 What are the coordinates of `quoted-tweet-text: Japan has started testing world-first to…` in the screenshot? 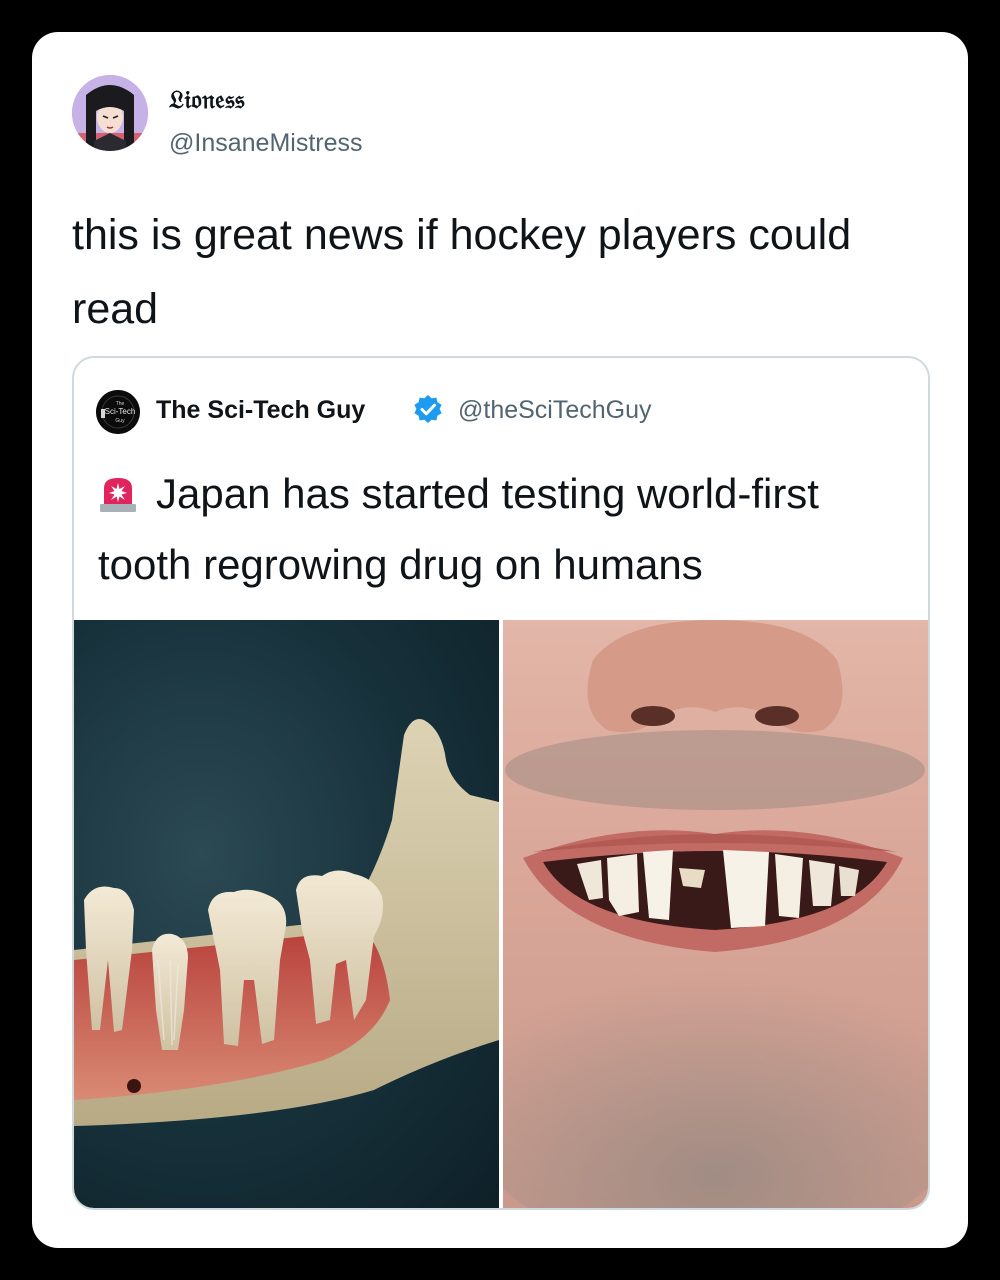 It's located at (458, 529).